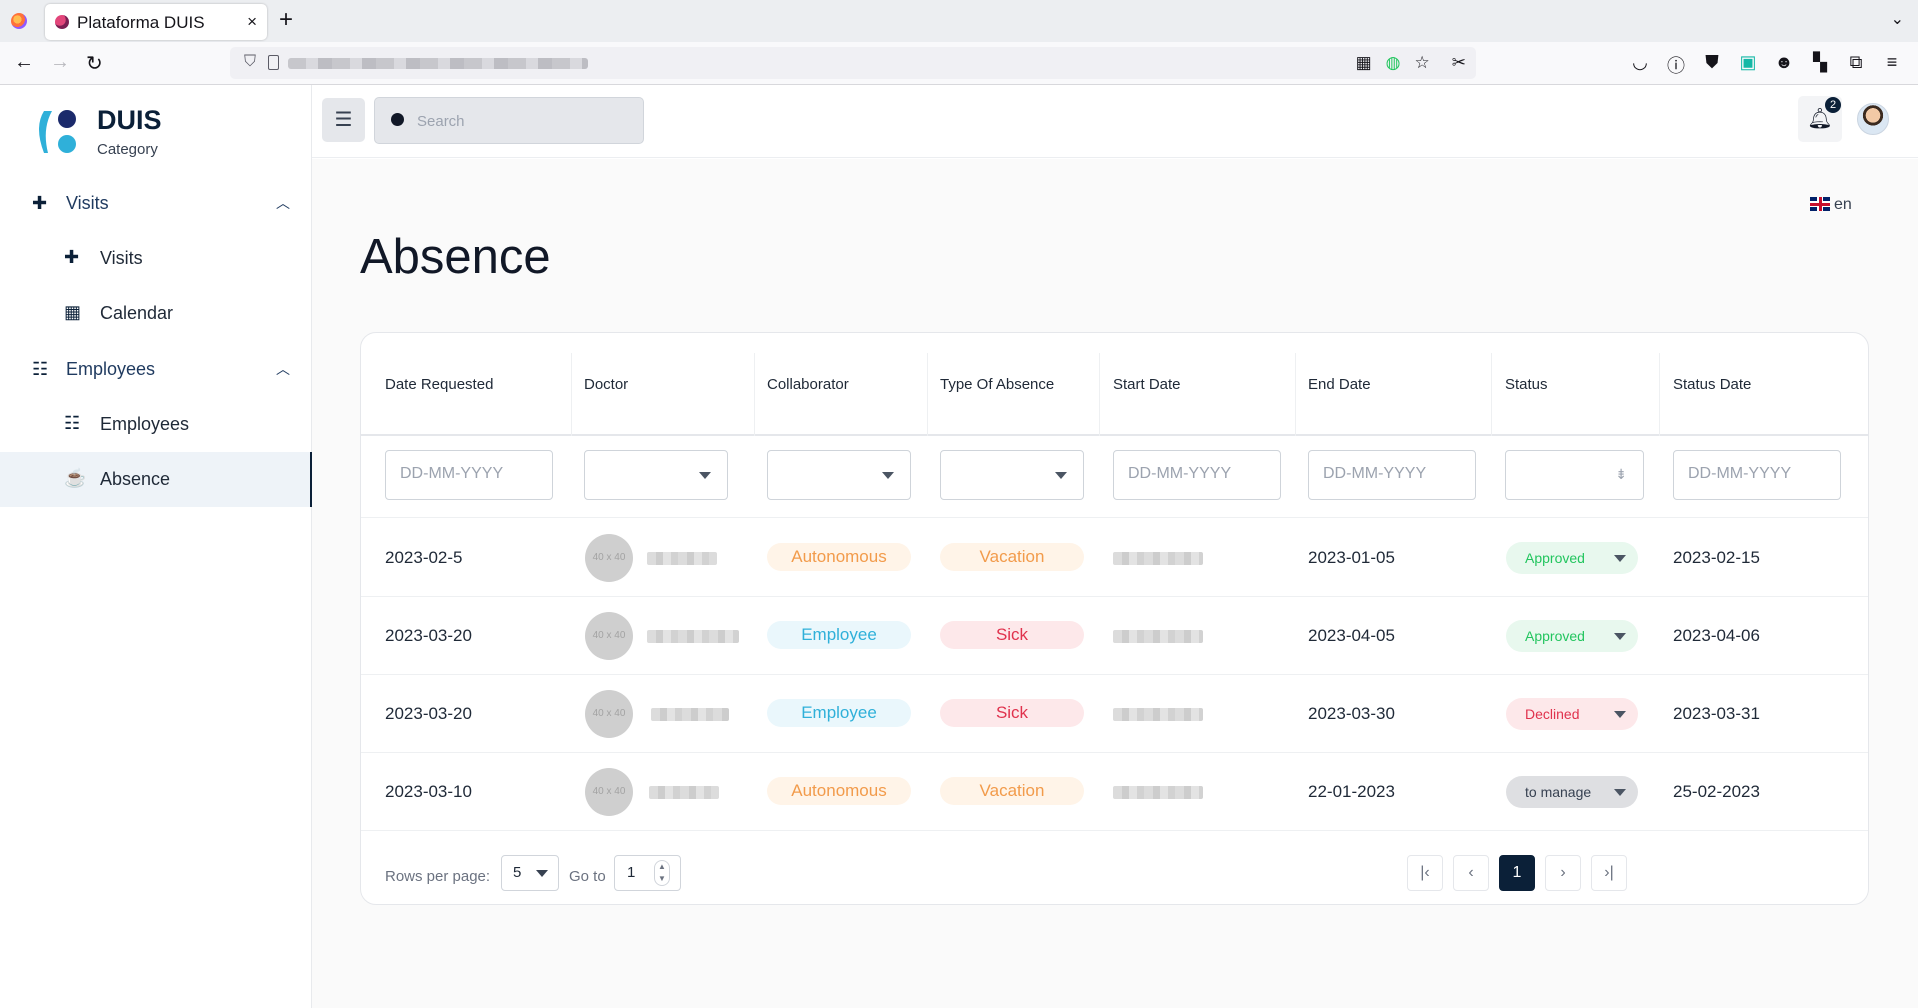  I want to click on language-selector: en, so click(1831, 205).